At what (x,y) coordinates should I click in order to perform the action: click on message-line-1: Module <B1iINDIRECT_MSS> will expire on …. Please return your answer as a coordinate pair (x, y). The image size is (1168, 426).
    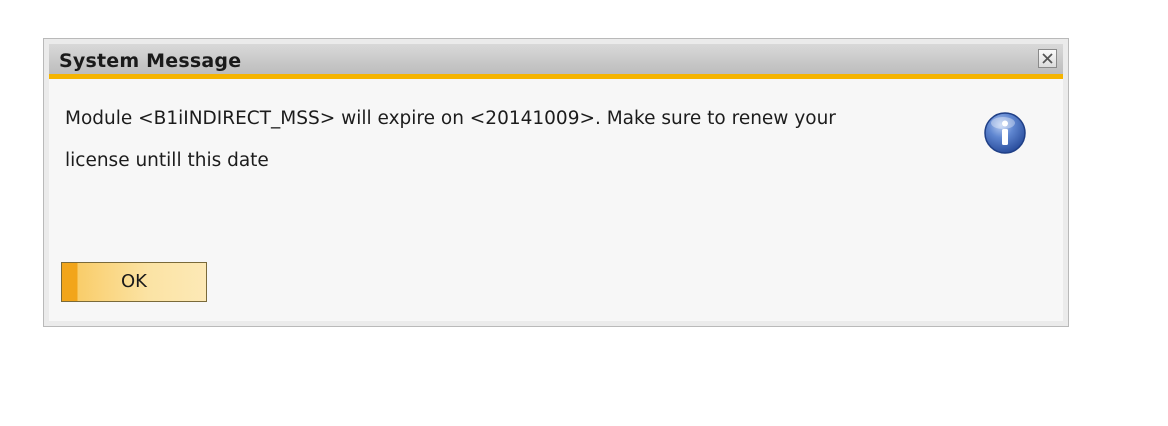
    Looking at the image, I should click on (450, 118).